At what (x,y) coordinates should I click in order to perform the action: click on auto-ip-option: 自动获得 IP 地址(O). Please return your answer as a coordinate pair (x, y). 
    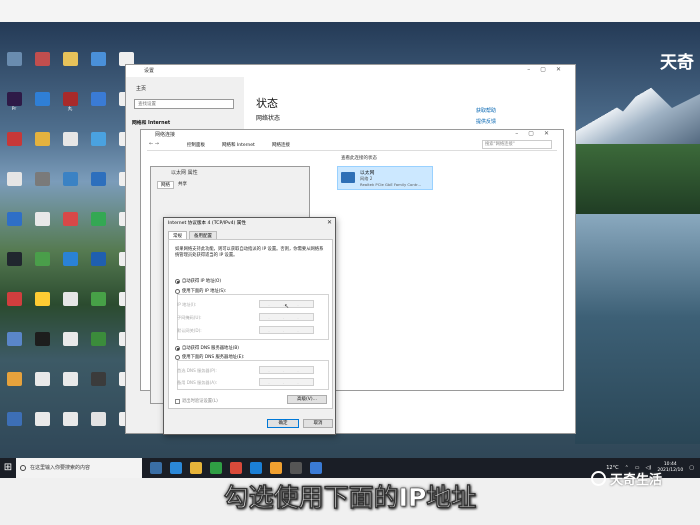
    Looking at the image, I should click on (198, 281).